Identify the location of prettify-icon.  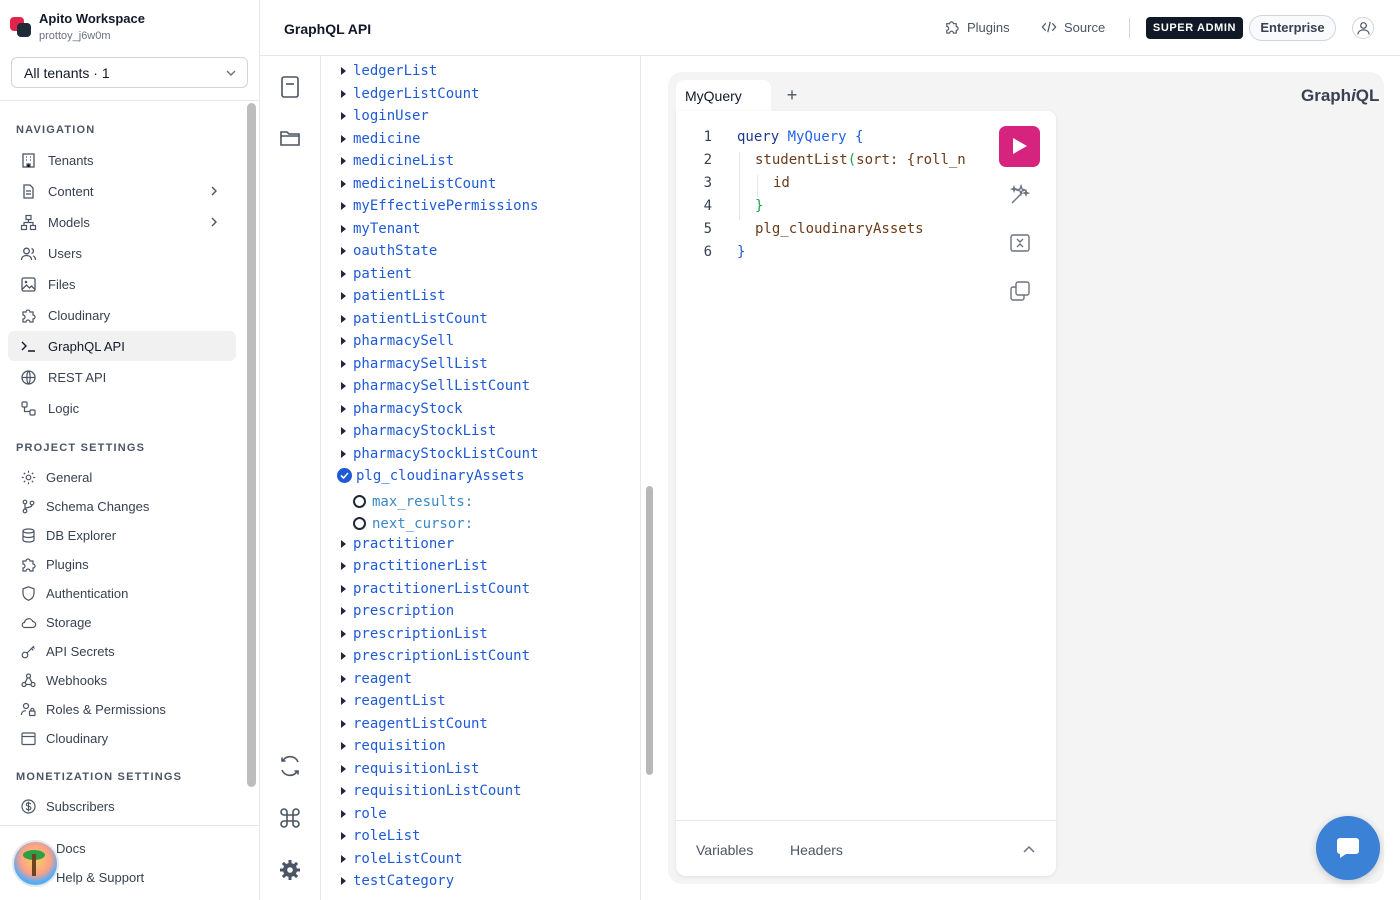
(1020, 195).